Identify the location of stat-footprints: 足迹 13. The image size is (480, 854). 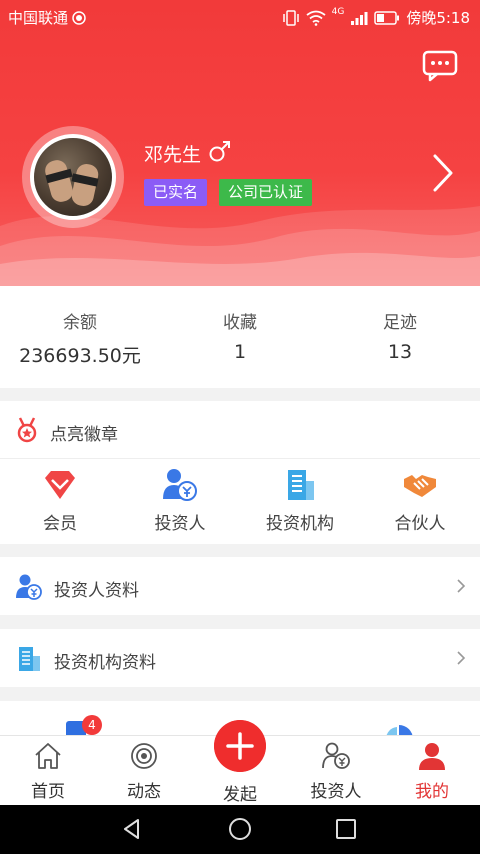
(400, 335).